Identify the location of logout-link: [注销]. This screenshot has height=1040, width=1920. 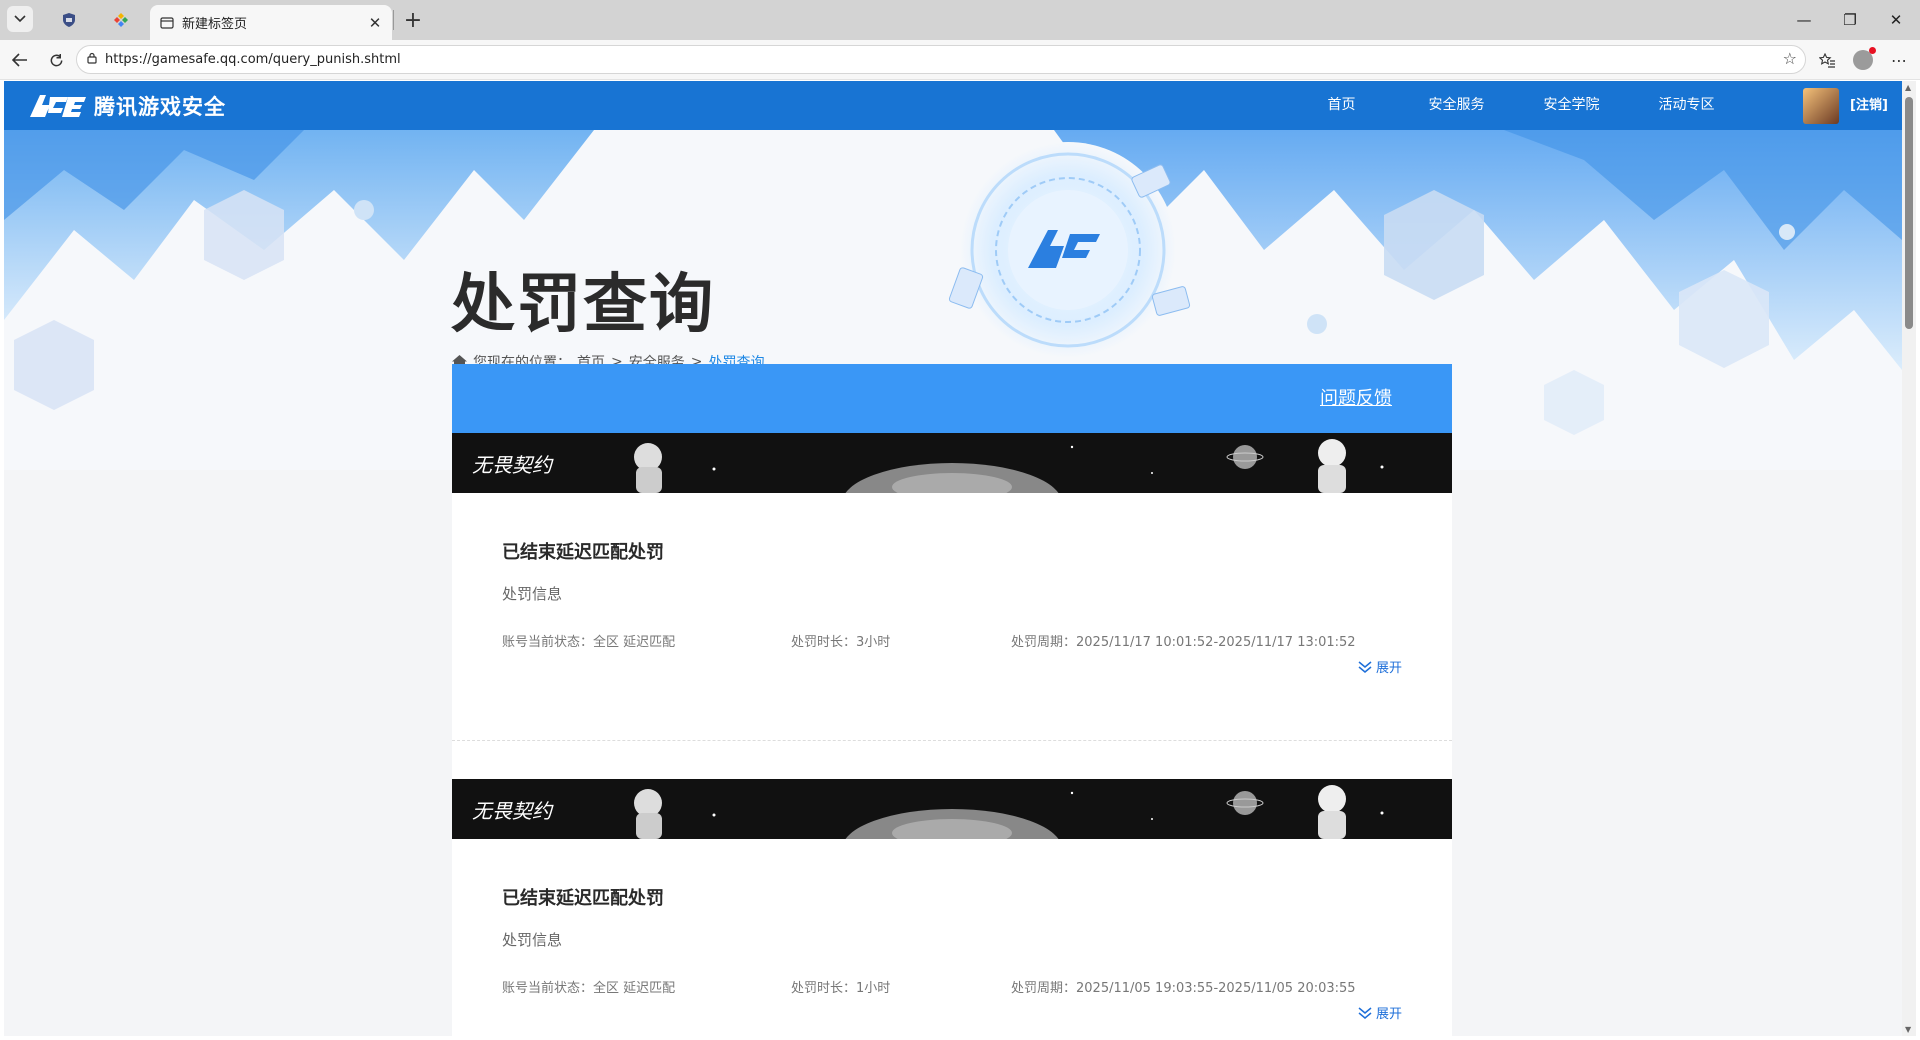
(1869, 105).